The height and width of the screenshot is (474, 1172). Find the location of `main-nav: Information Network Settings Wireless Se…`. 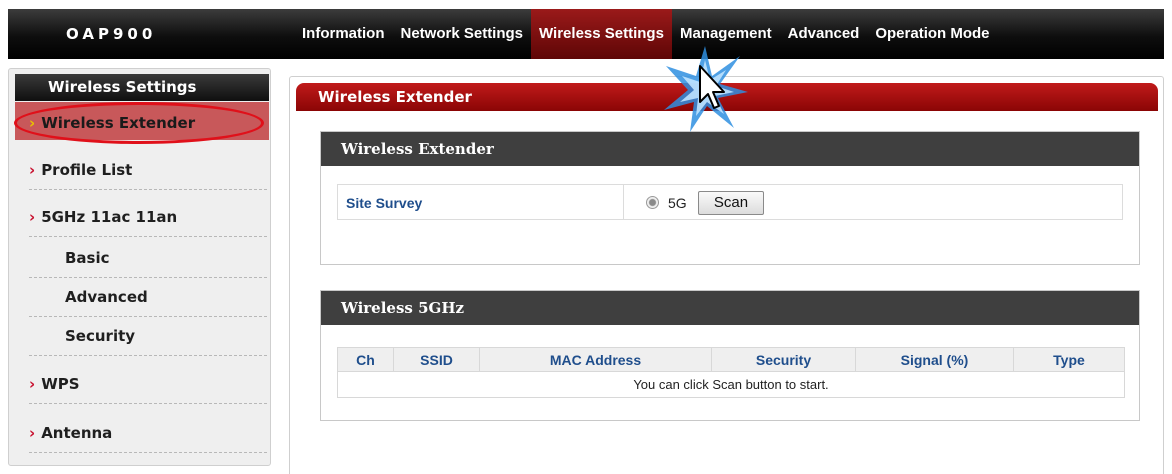

main-nav: Information Network Settings Wireless Se… is located at coordinates (646, 34).